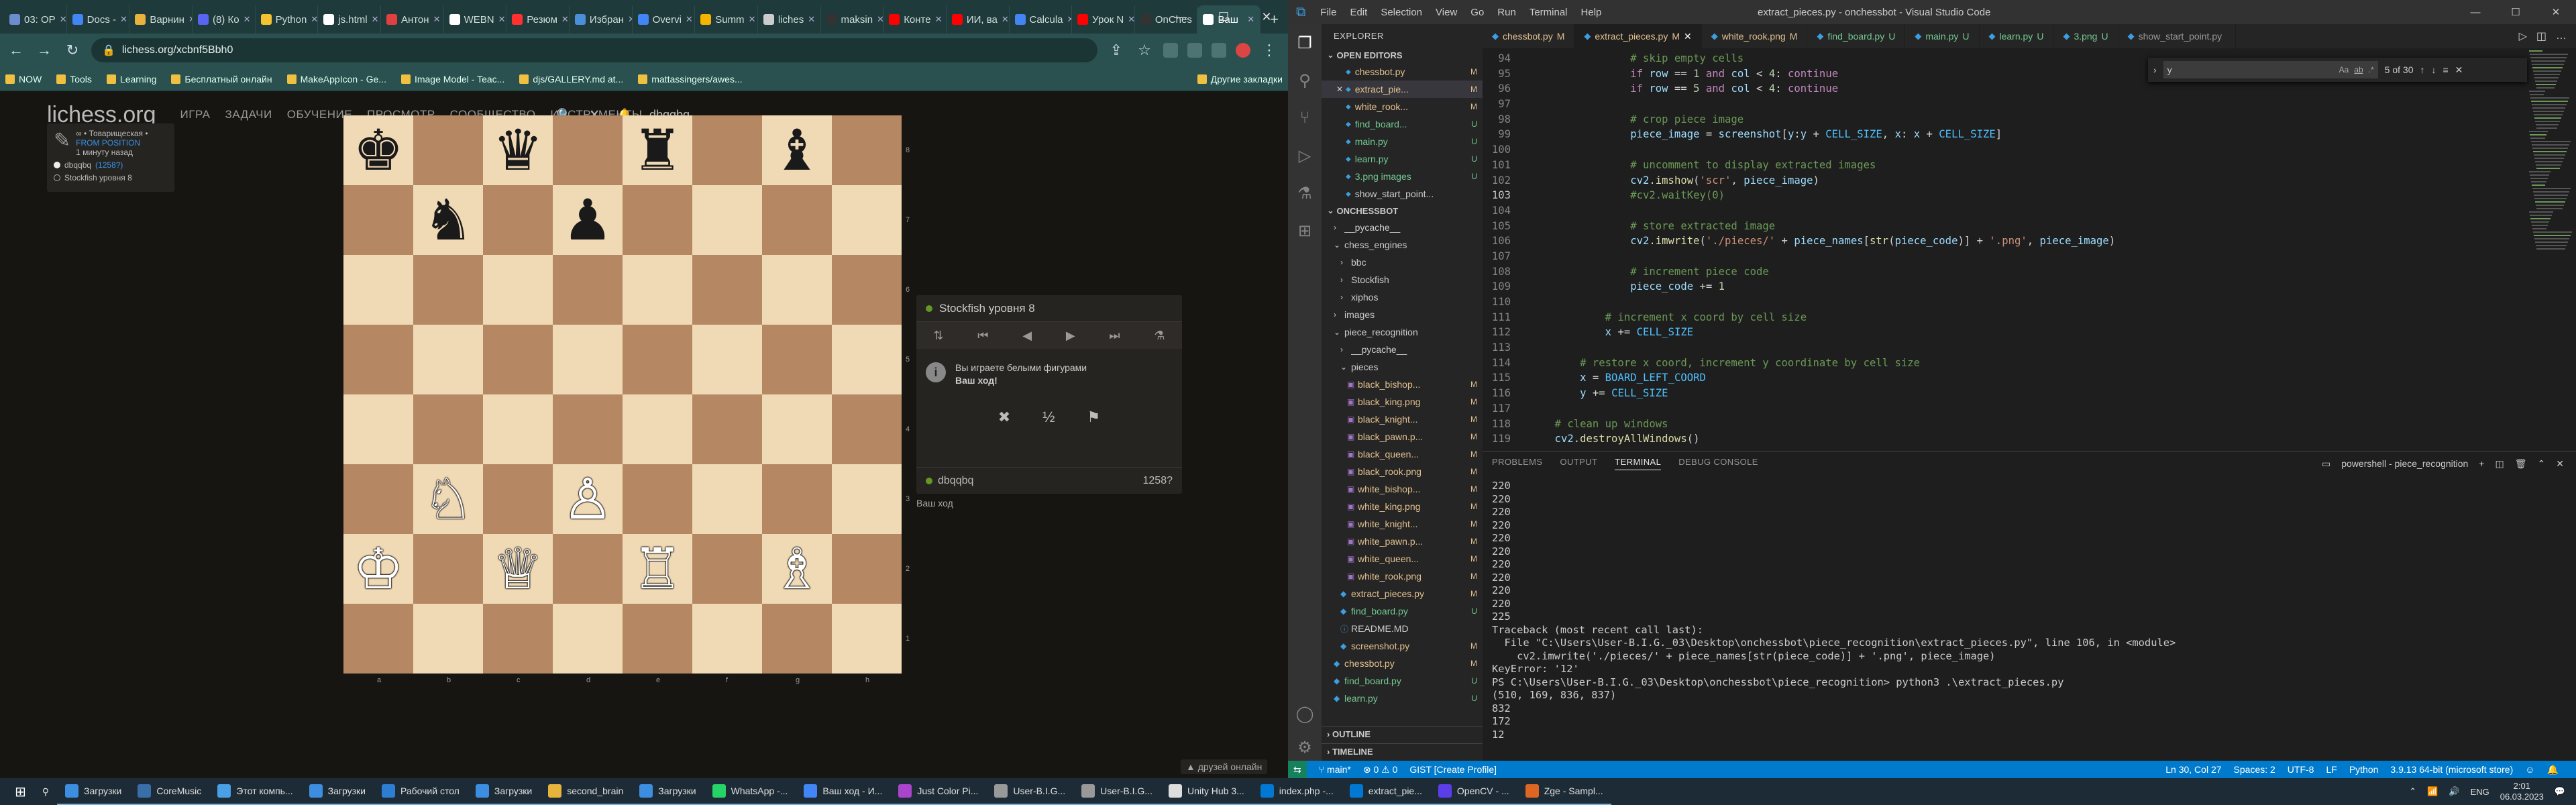 The image size is (2576, 805). What do you see at coordinates (1402, 663) in the screenshot?
I see `file-item: ◆ chessbot.py M` at bounding box center [1402, 663].